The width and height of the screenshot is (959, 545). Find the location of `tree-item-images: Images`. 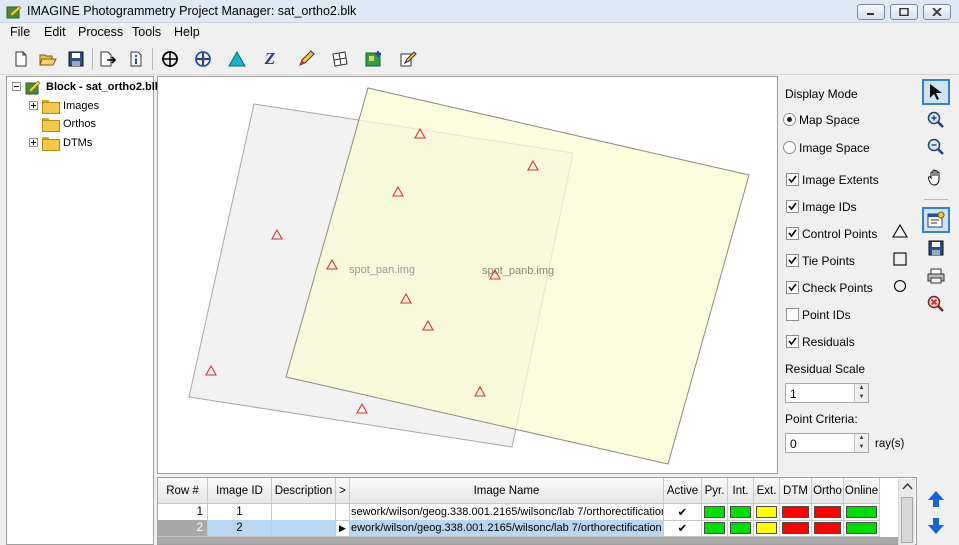

tree-item-images: Images is located at coordinates (64, 105).